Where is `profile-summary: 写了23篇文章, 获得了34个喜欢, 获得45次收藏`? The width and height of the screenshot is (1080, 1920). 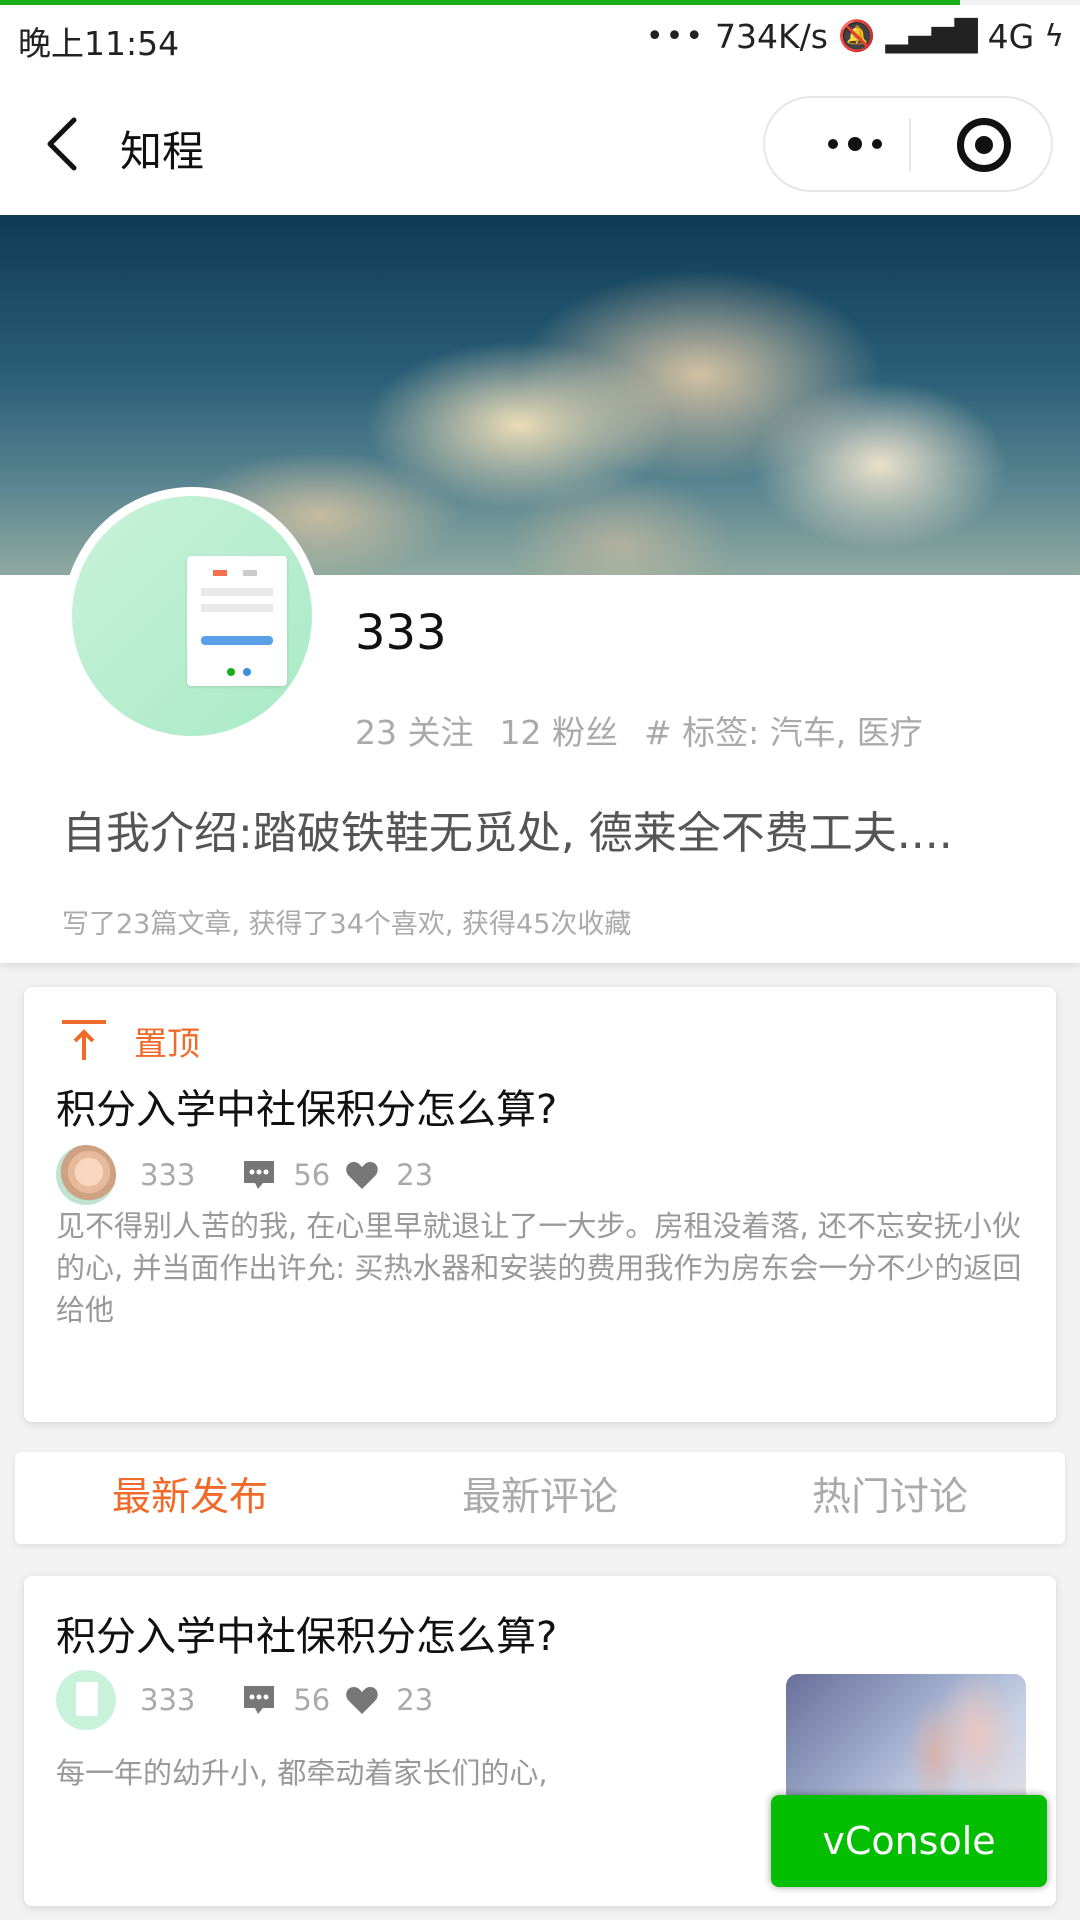
profile-summary: 写了23篇文章, 获得了34个喜欢, 获得45次收藏 is located at coordinates (347, 924).